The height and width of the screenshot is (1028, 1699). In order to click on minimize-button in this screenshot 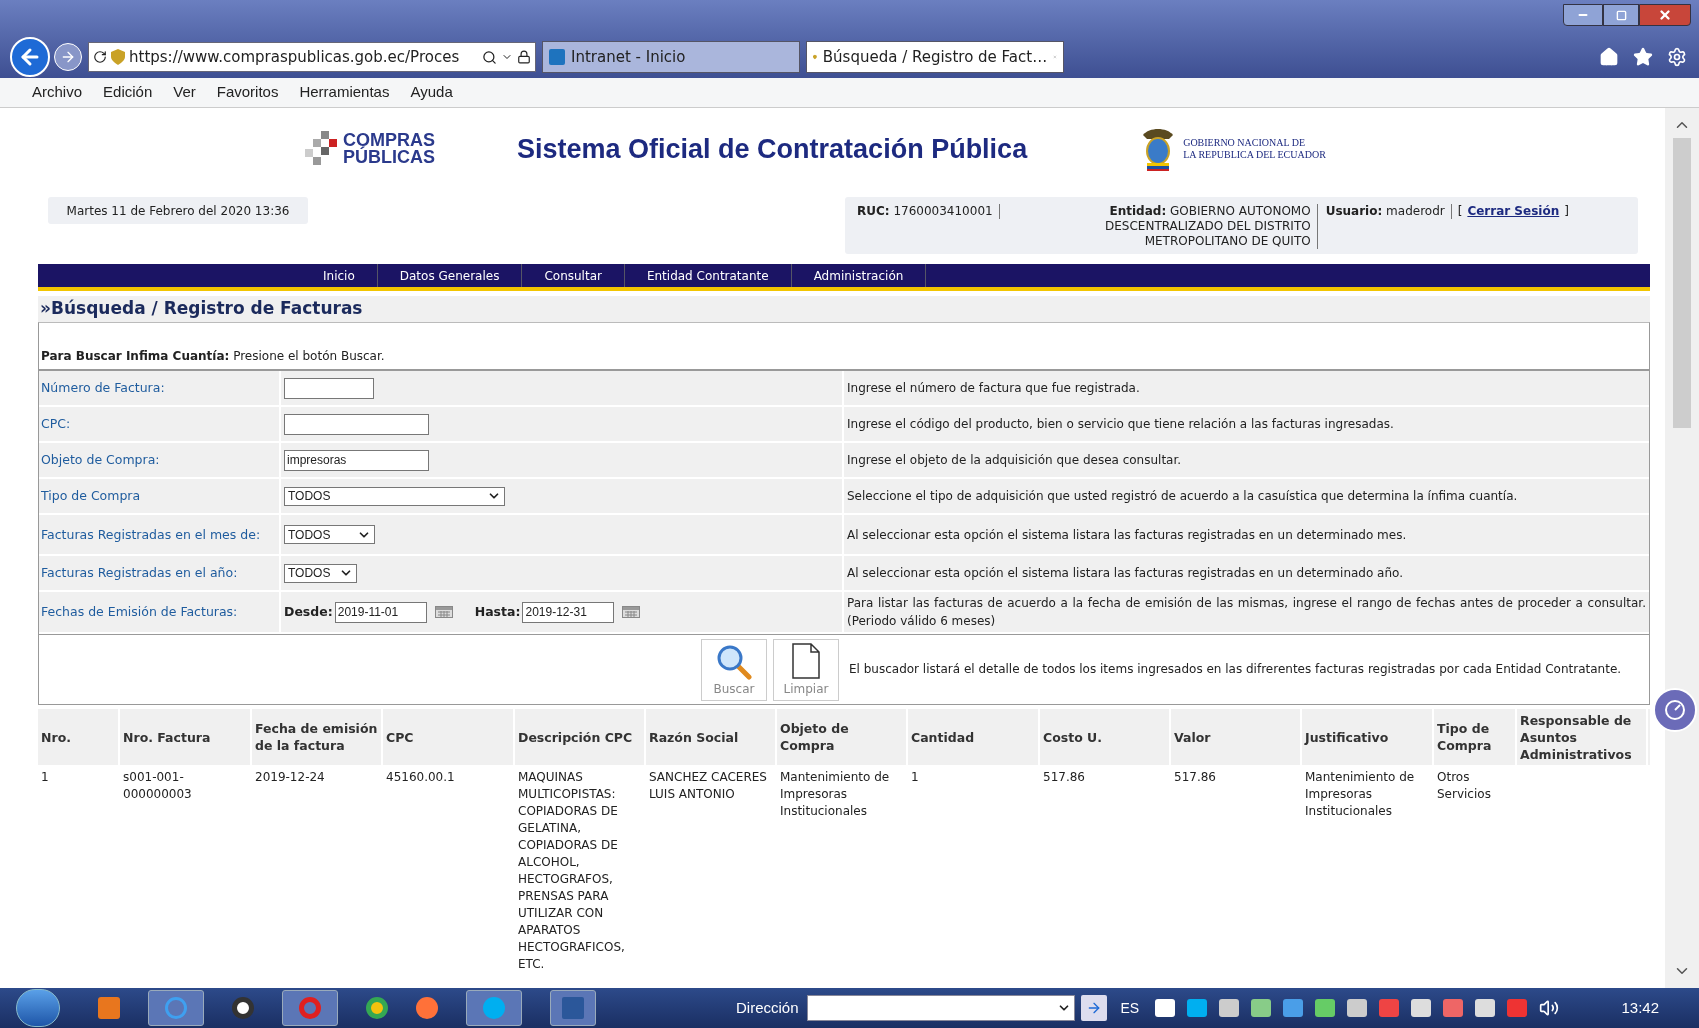, I will do `click(1583, 15)`.